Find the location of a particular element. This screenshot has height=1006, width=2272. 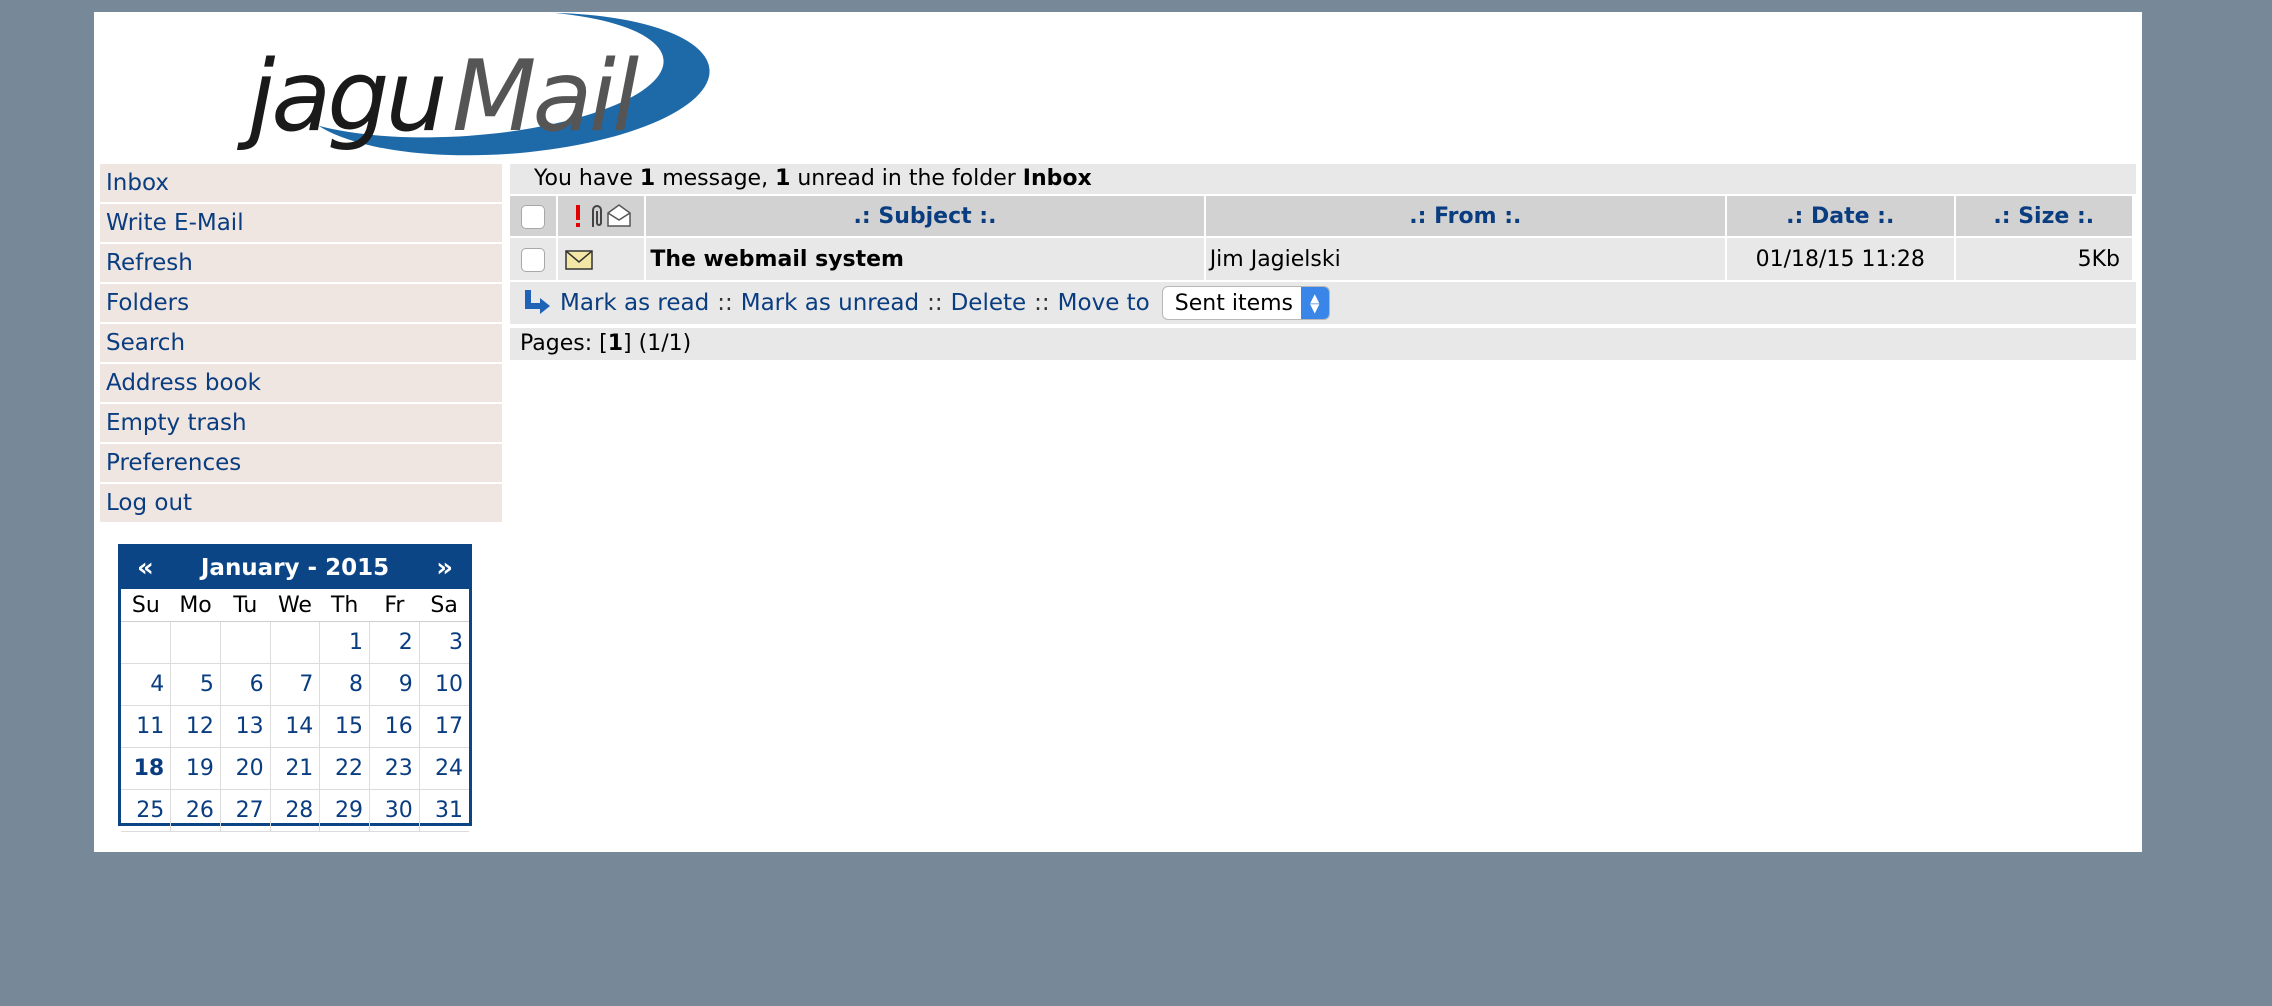

calendar-day: 18 is located at coordinates (146, 768).